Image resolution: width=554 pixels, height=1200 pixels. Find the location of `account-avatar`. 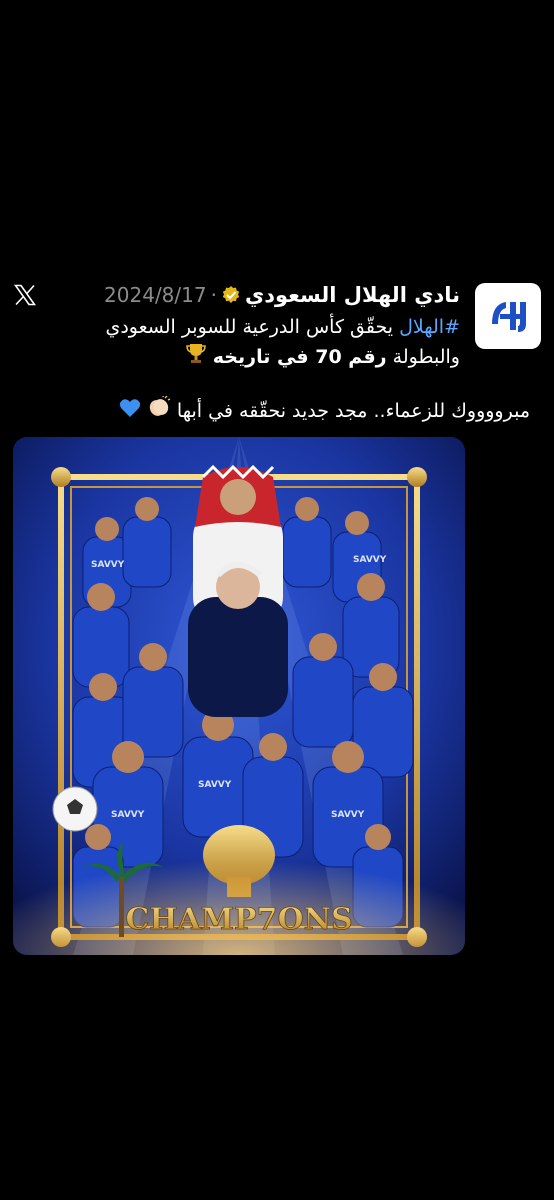

account-avatar is located at coordinates (508, 316).